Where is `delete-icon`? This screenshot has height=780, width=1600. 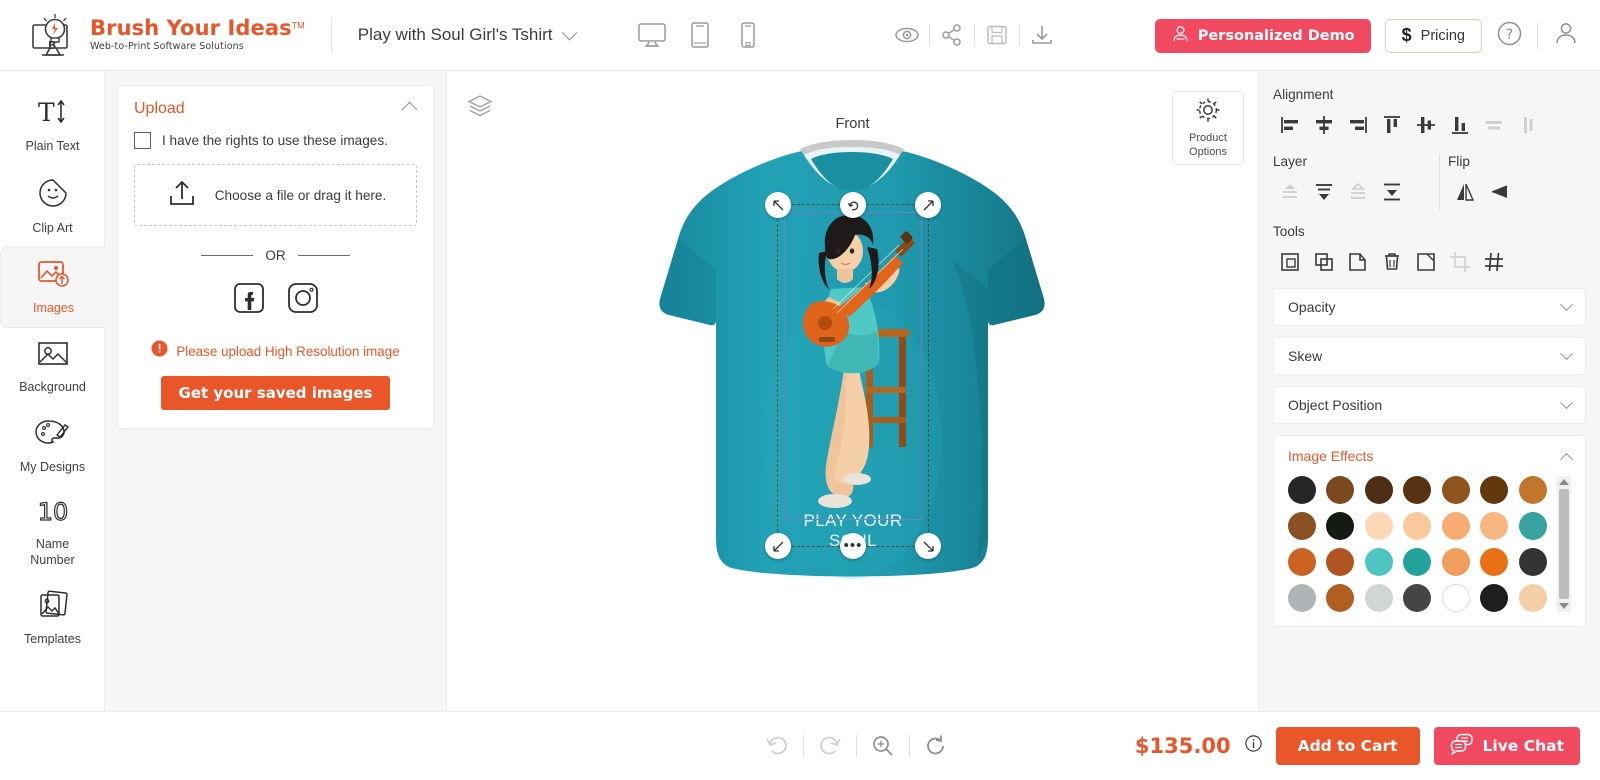 delete-icon is located at coordinates (1392, 262).